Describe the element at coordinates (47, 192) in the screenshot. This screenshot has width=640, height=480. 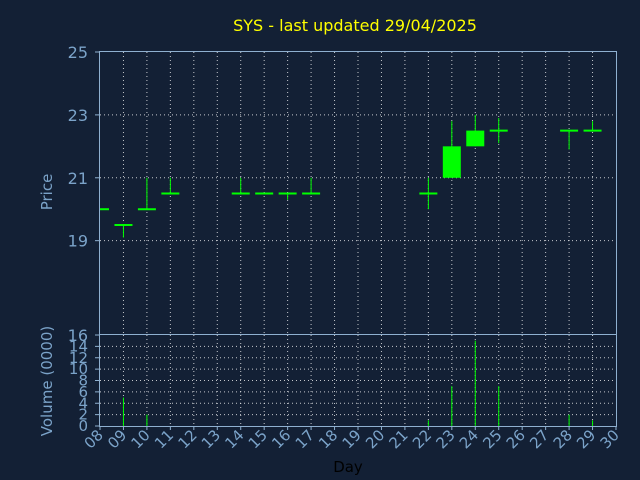
I see `price-axis-label: Price` at that location.